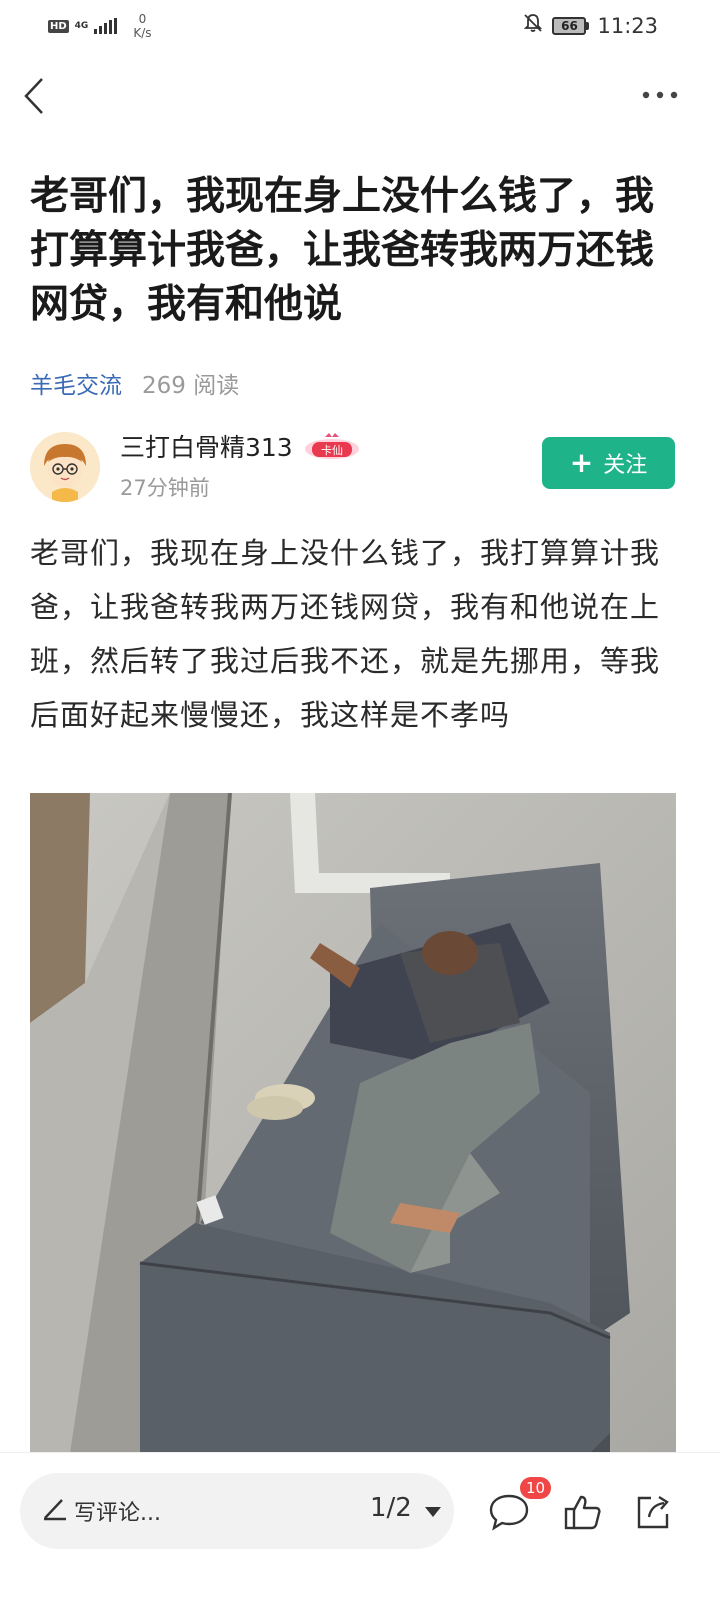 This screenshot has width=720, height=1600. I want to click on author-avatar, so click(65, 467).